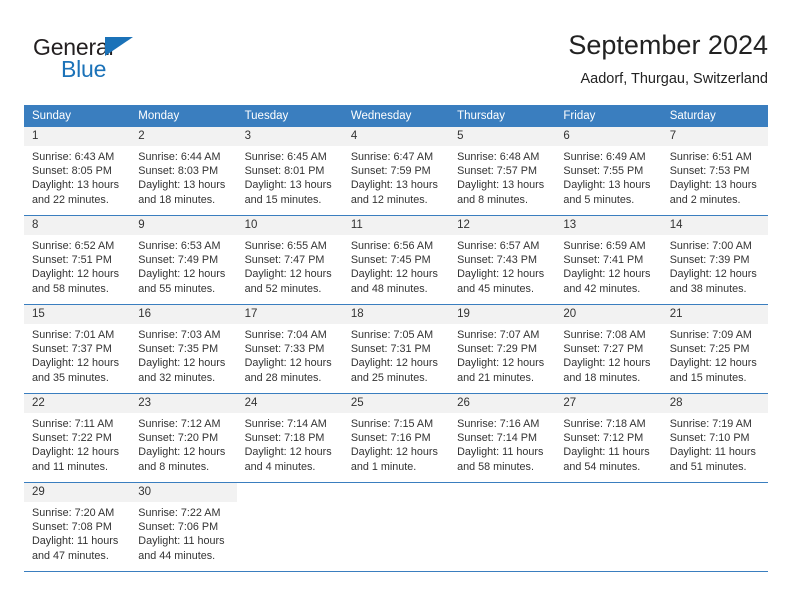  I want to click on day-number: 12, so click(502, 225).